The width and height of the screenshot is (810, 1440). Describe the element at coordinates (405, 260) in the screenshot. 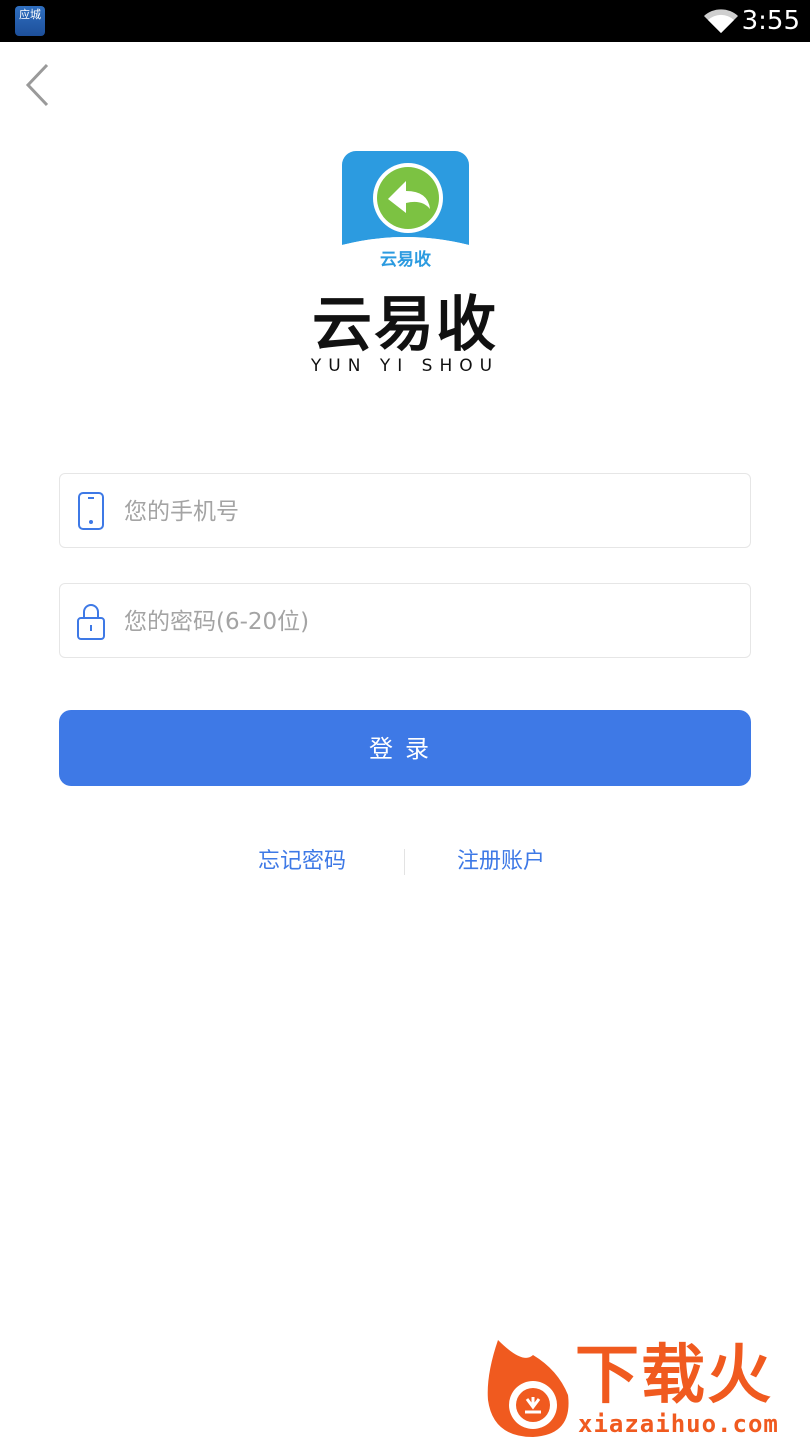

I see `logo-caption: 云易收` at that location.